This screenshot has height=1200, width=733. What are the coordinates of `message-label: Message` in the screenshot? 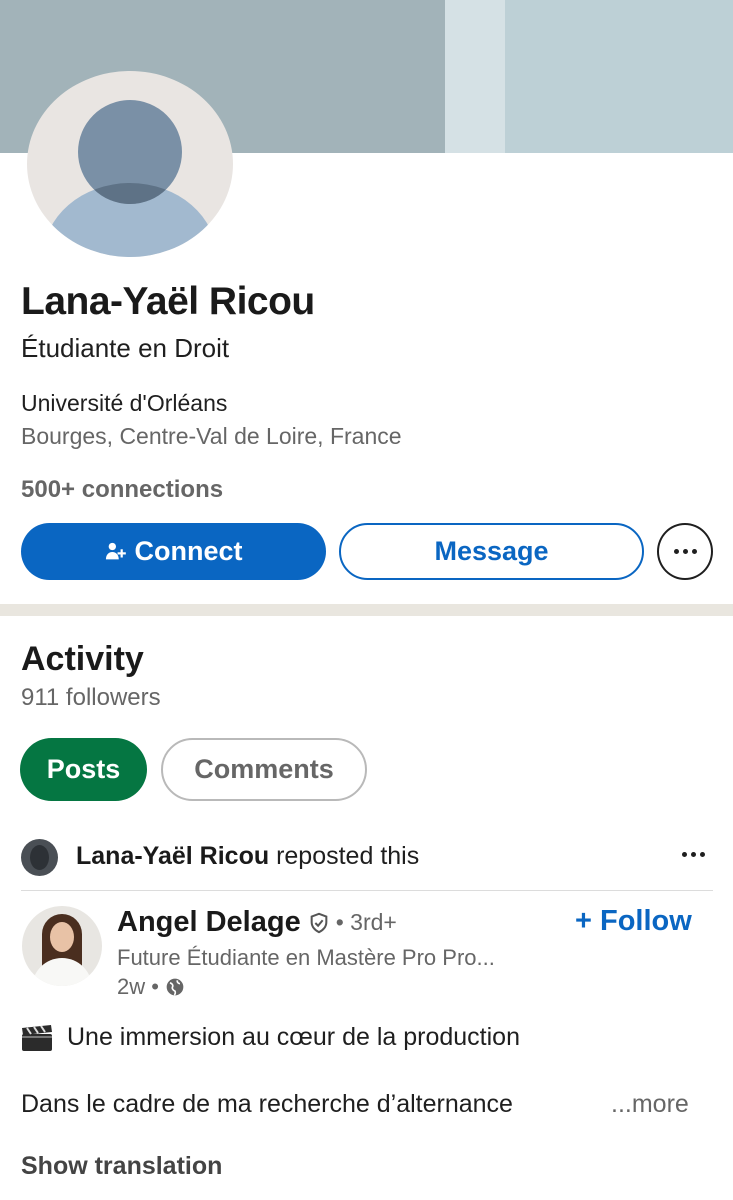 It's located at (491, 551).